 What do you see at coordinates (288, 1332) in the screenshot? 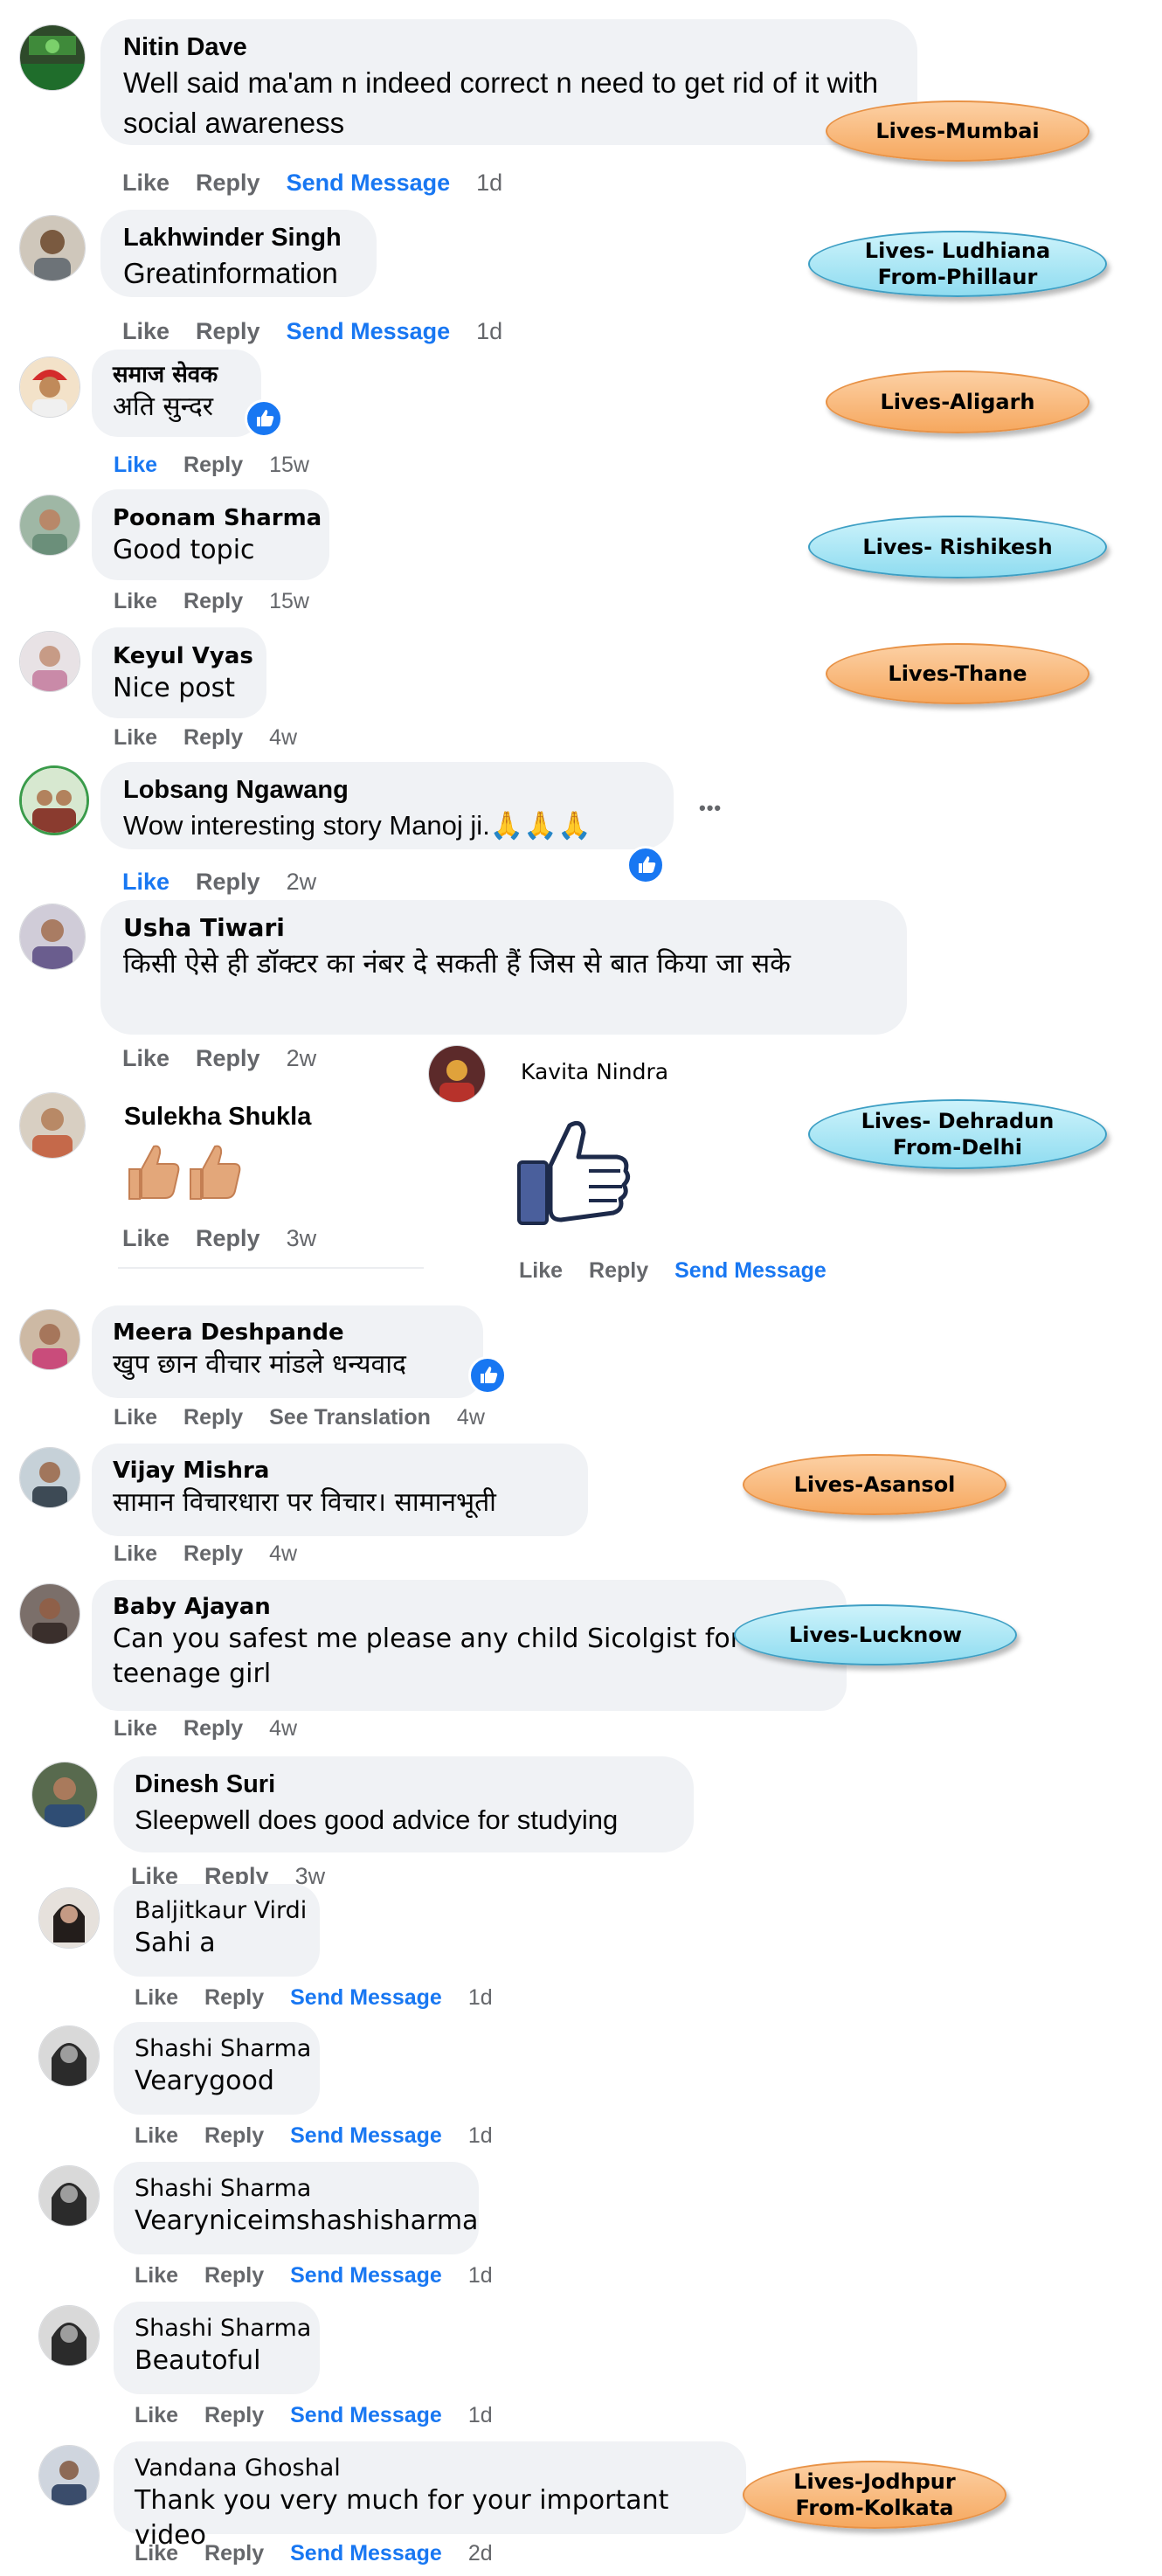
I see `commenter-name: Meera Deshpande` at bounding box center [288, 1332].